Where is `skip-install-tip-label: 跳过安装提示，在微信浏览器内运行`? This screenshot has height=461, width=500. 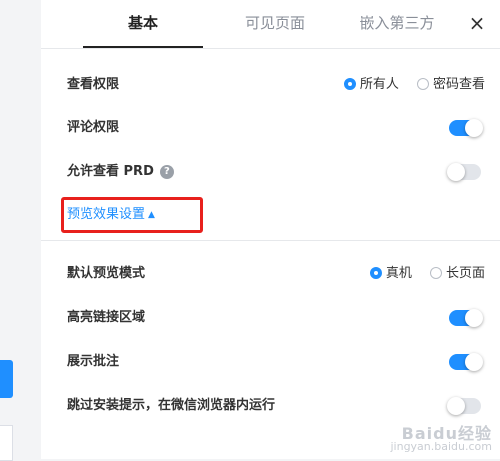
skip-install-tip-label: 跳过安装提示，在微信浏览器内运行 is located at coordinates (171, 405).